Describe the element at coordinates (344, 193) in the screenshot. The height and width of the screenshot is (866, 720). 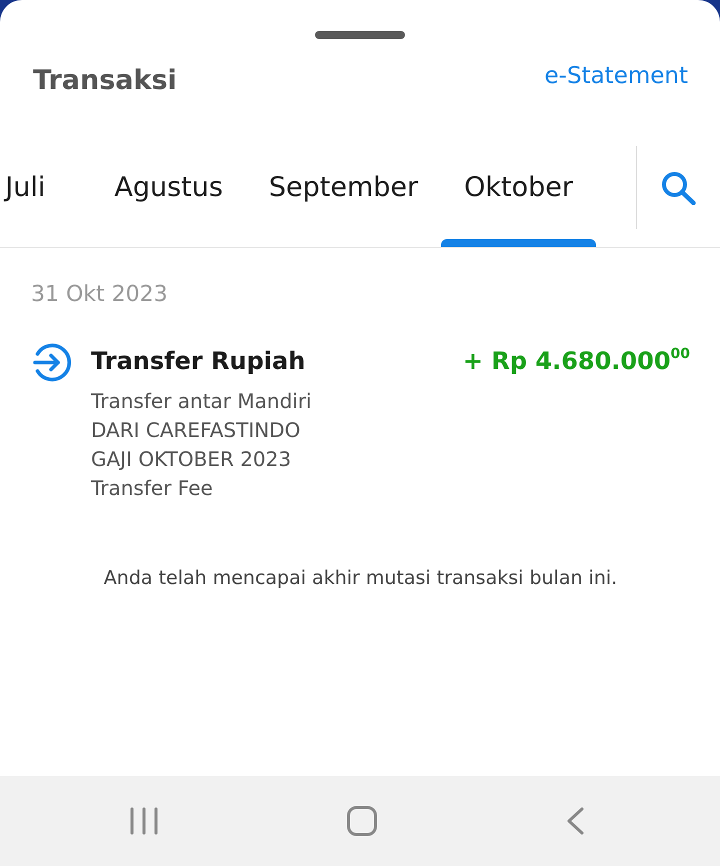
I see `month-tab: September` at that location.